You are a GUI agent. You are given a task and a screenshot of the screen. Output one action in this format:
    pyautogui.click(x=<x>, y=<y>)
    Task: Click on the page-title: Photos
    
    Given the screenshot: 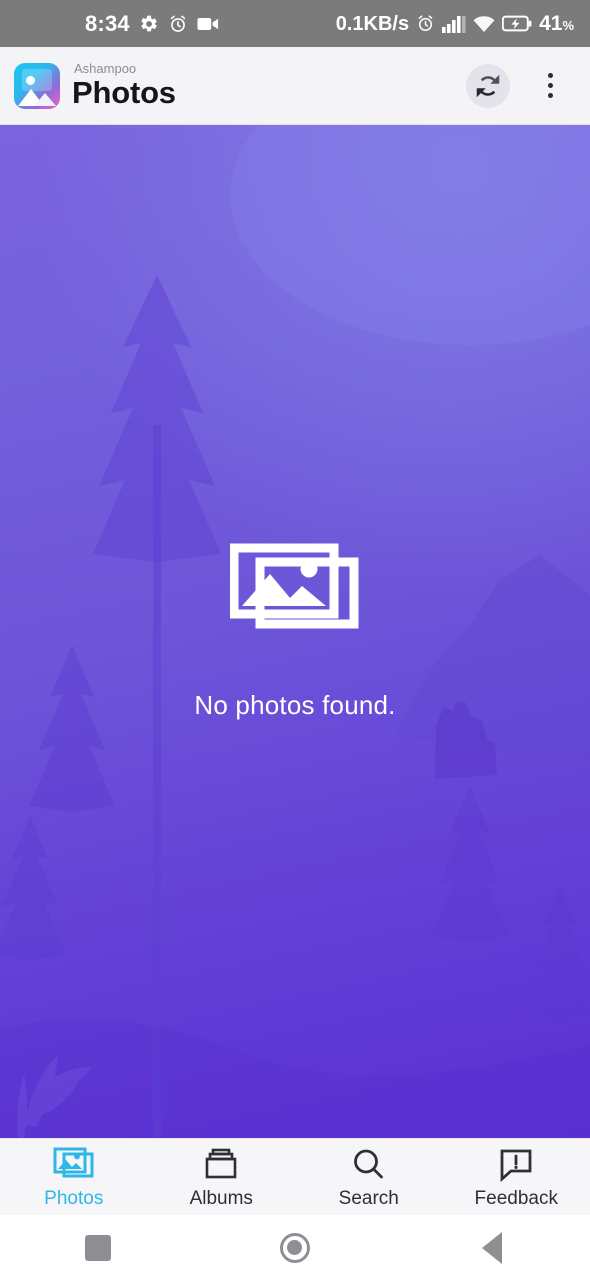 What is the action you would take?
    pyautogui.click(x=124, y=92)
    